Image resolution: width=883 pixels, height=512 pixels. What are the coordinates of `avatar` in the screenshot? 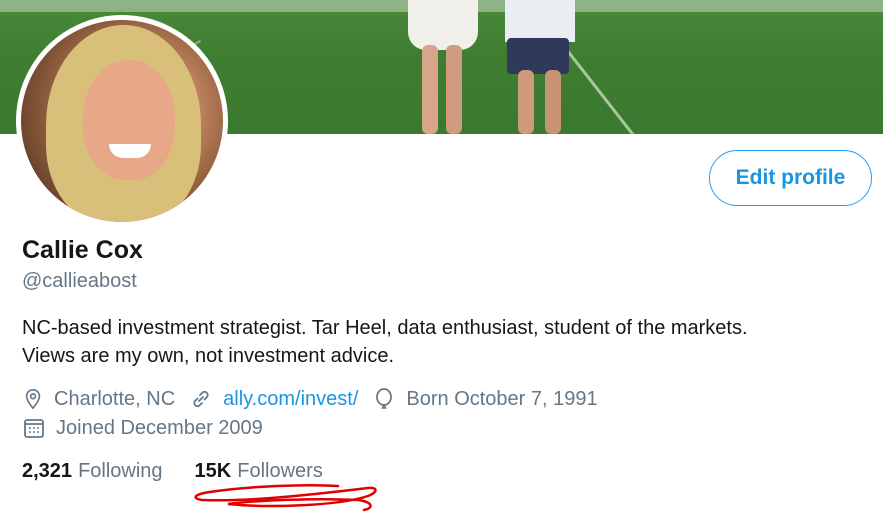 It's located at (122, 121).